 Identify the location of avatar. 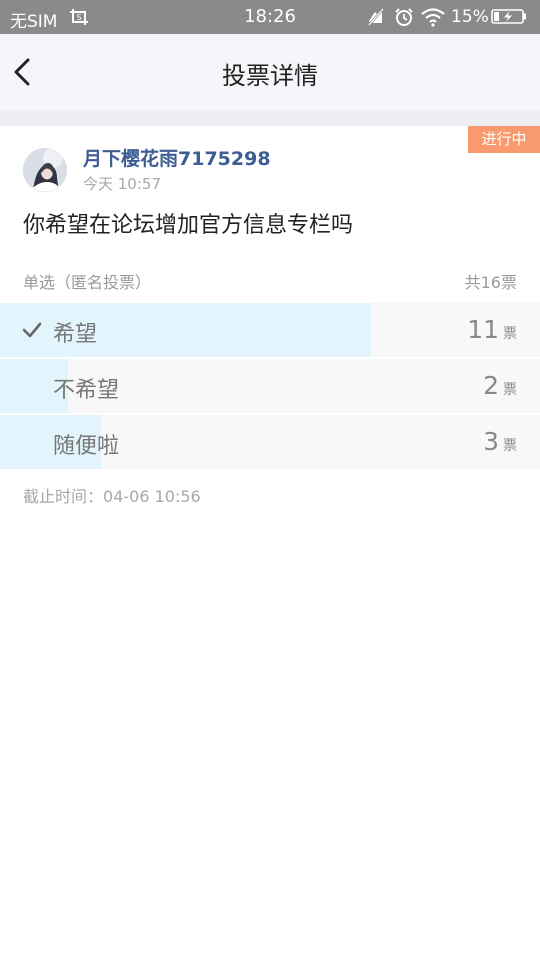
(45, 170).